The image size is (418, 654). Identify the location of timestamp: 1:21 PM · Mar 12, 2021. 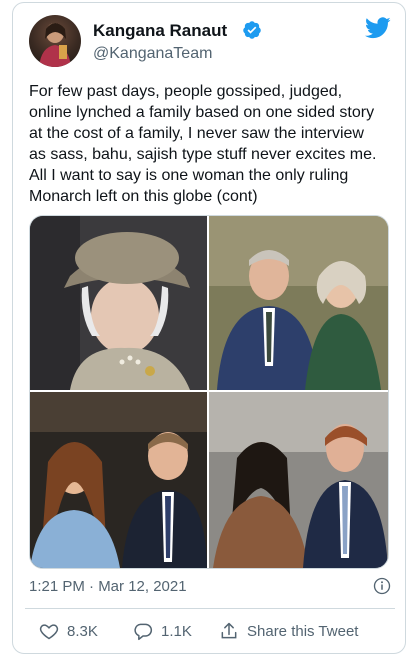
(108, 586).